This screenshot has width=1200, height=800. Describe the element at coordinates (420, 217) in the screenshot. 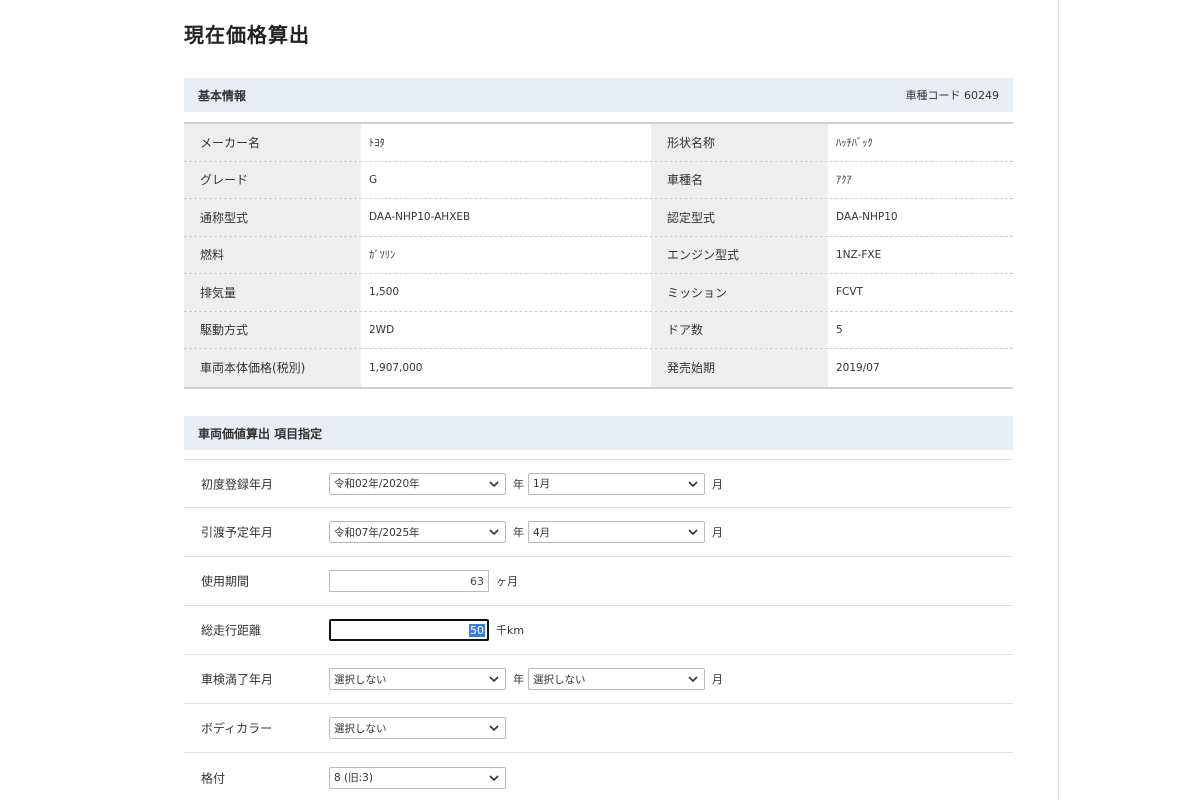

I see `common-type-value: DAA-NHP10-AHXEB` at that location.